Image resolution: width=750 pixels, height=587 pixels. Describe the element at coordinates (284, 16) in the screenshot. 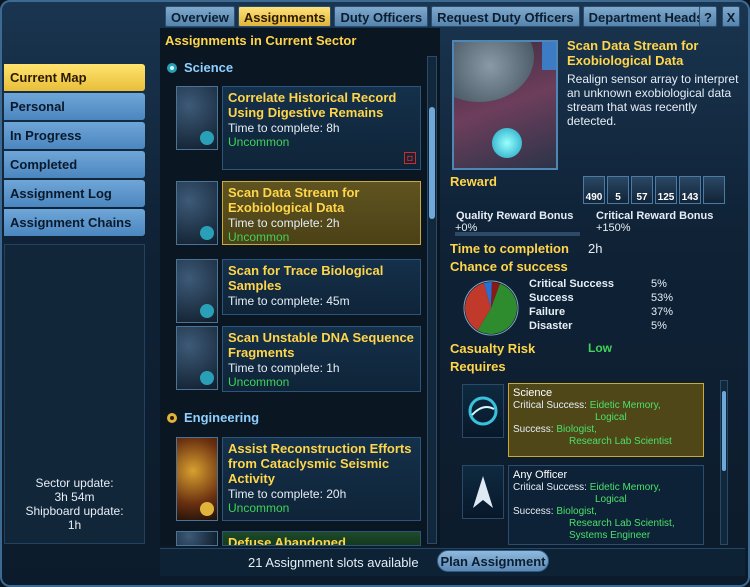

I see `tab-assignments: Assignments` at that location.